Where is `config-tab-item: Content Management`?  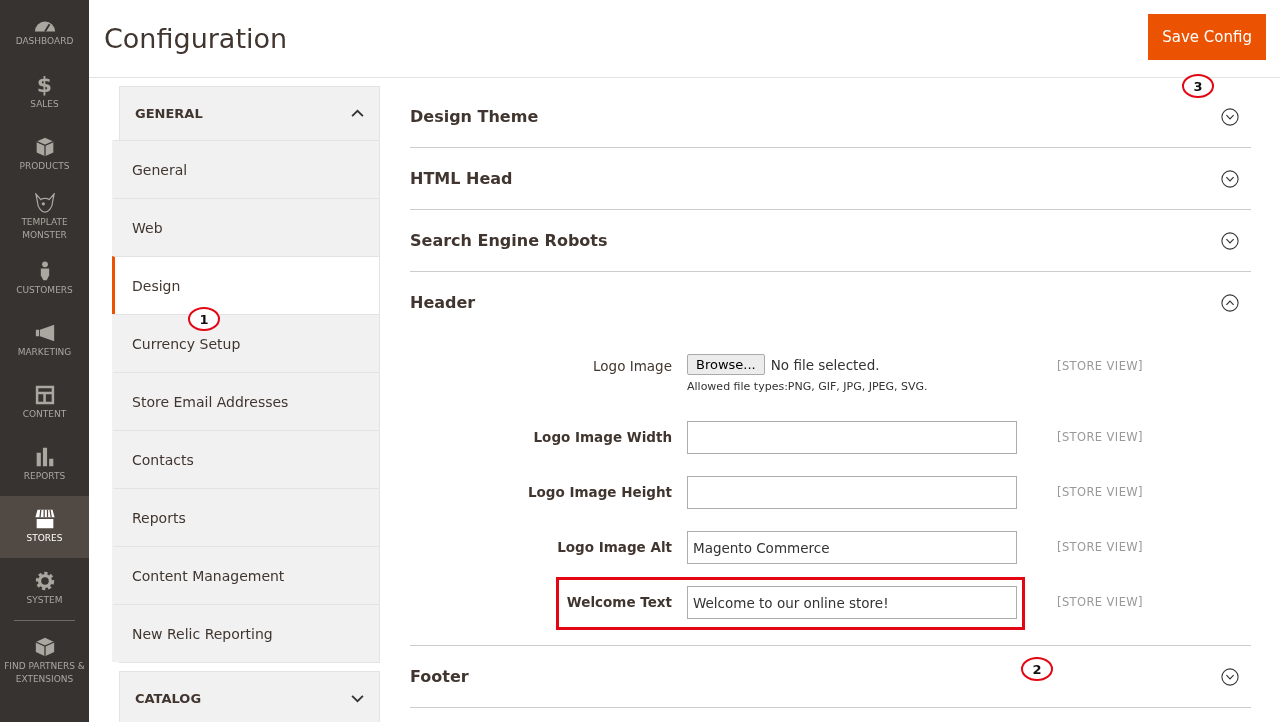
config-tab-item: Content Management is located at coordinates (245, 575).